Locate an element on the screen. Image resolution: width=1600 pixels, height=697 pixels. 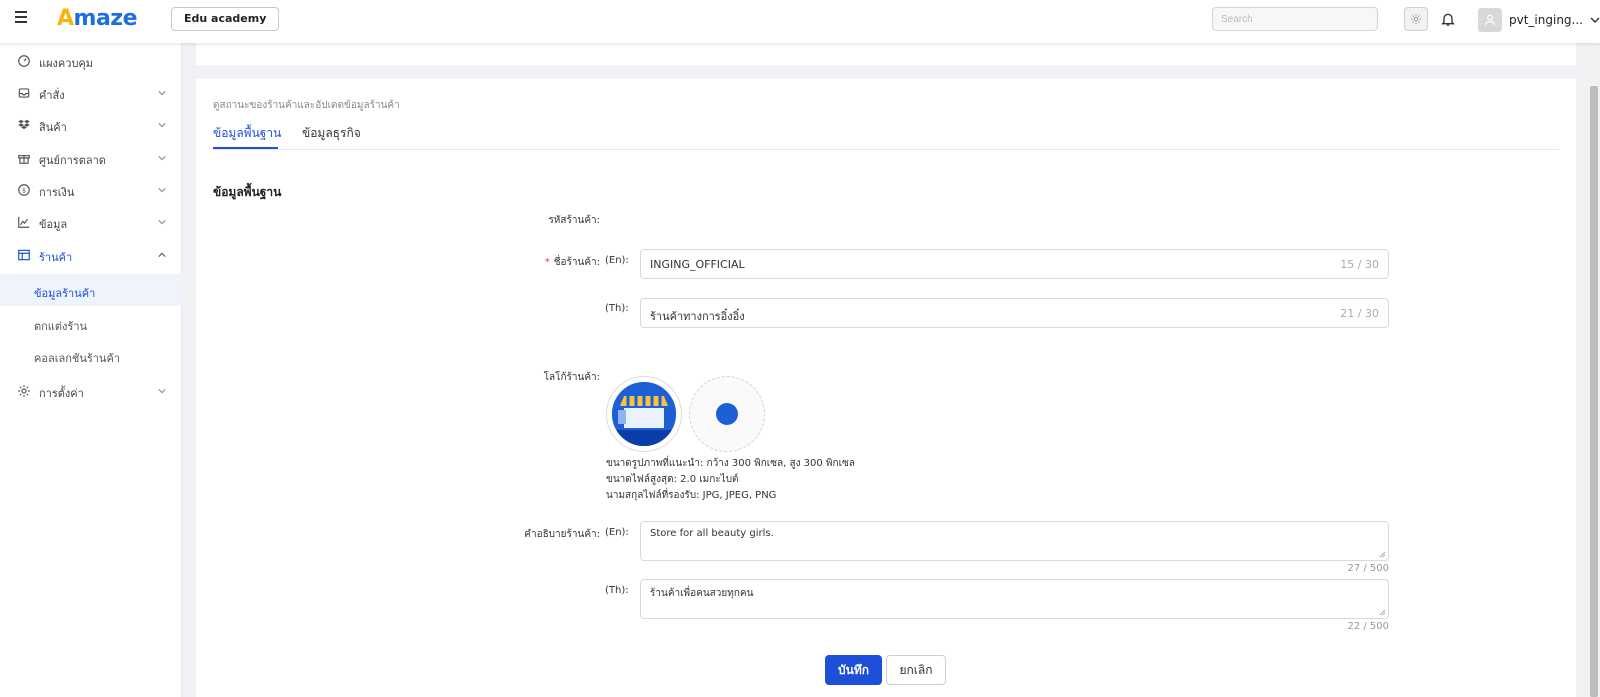
save-button: บันทึก is located at coordinates (853, 670).